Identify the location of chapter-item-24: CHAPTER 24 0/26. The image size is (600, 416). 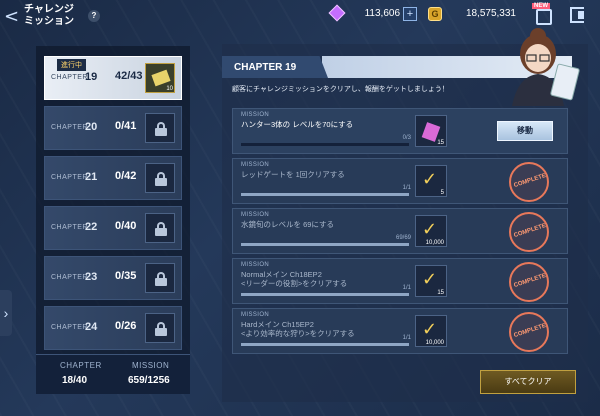
(113, 328).